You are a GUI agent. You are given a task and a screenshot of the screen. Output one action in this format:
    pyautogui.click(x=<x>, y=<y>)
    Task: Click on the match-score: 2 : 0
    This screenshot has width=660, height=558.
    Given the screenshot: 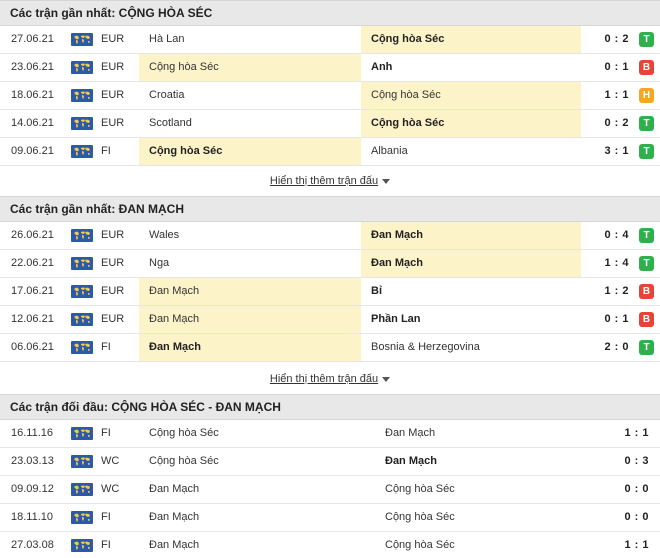 What is the action you would take?
    pyautogui.click(x=616, y=347)
    